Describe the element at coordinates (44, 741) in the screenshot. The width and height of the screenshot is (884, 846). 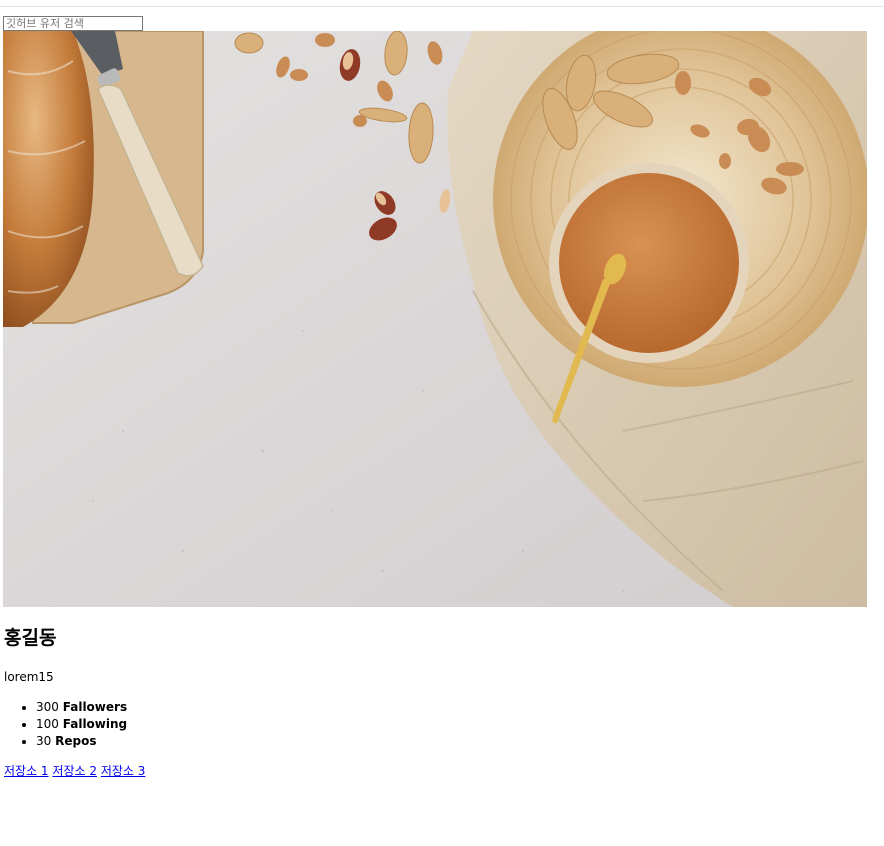
I see `stat-repos-value: 30` at that location.